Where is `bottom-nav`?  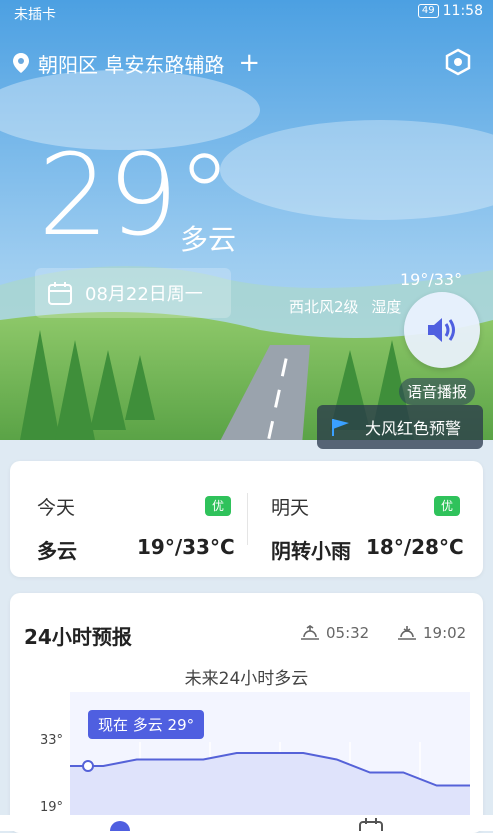
bottom-nav is located at coordinates (246, 823).